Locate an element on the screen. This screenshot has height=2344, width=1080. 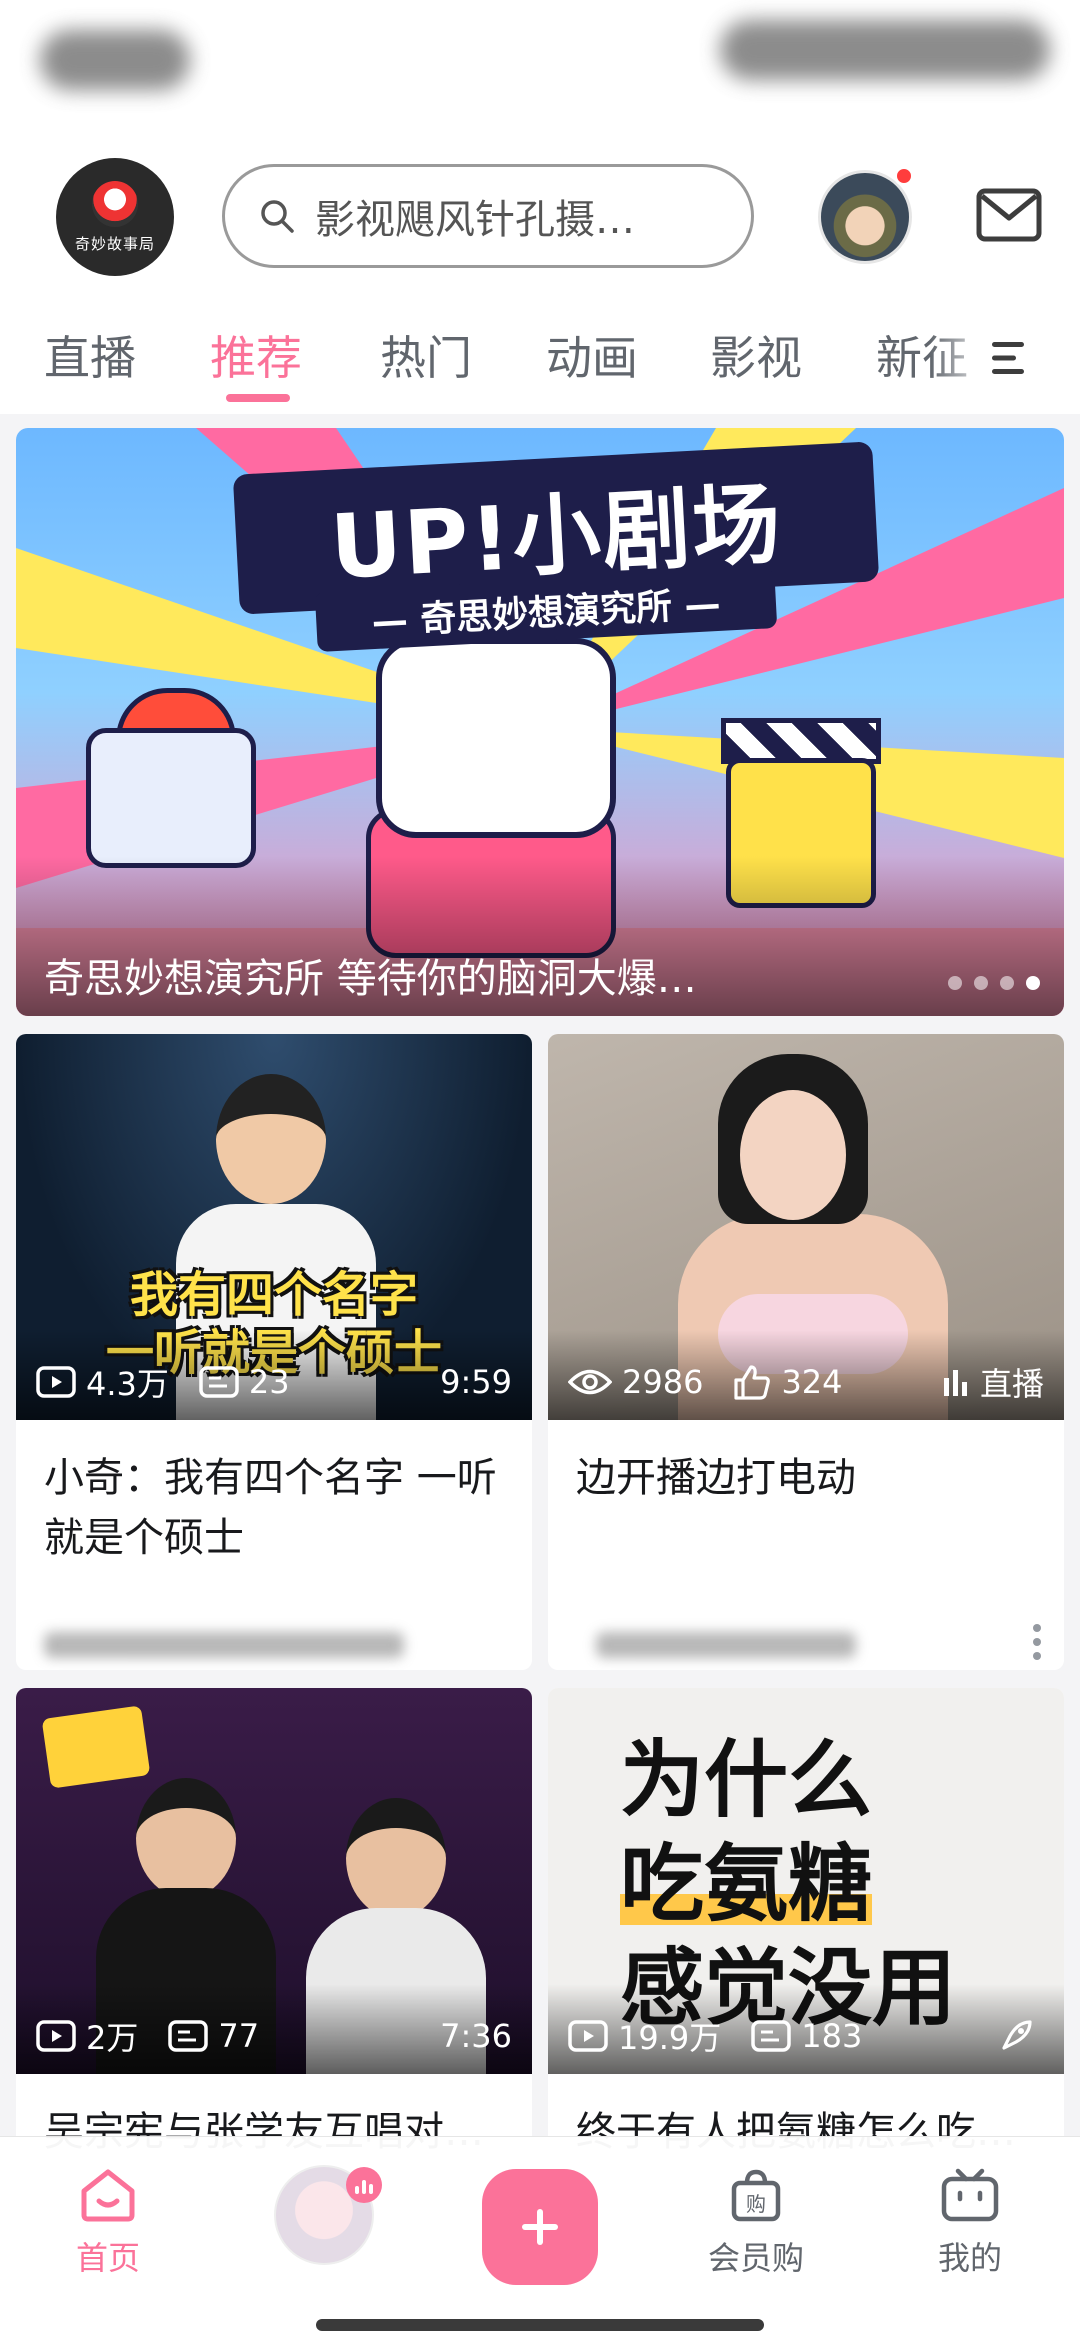
live-card: 2986 324 直播 边开播边打电动 is located at coordinates (806, 1352).